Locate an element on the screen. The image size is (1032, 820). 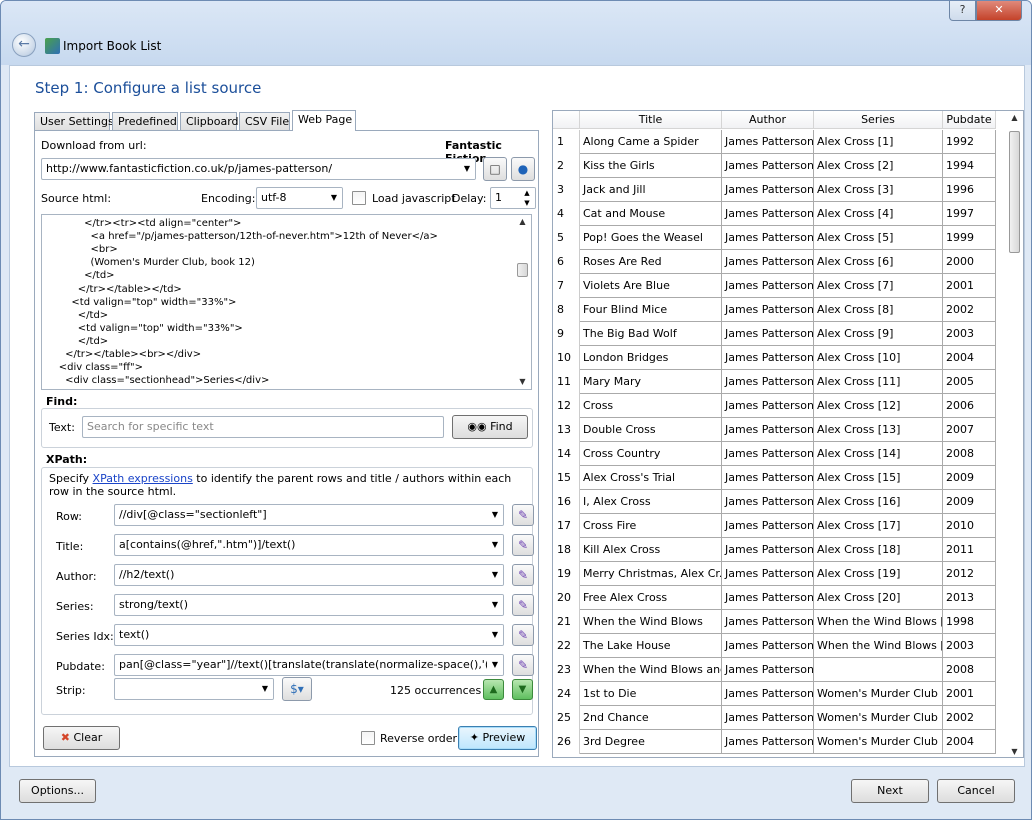
table-cell: 2000 is located at coordinates (969, 262).